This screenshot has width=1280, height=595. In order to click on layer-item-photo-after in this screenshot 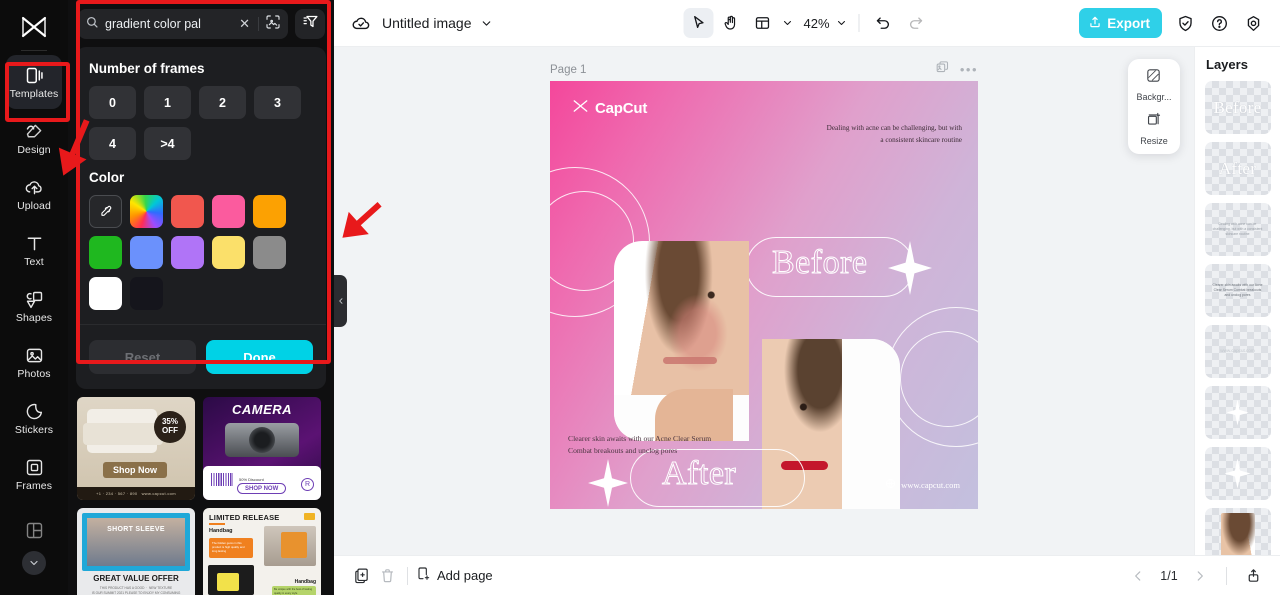, I will do `click(1237, 531)`.